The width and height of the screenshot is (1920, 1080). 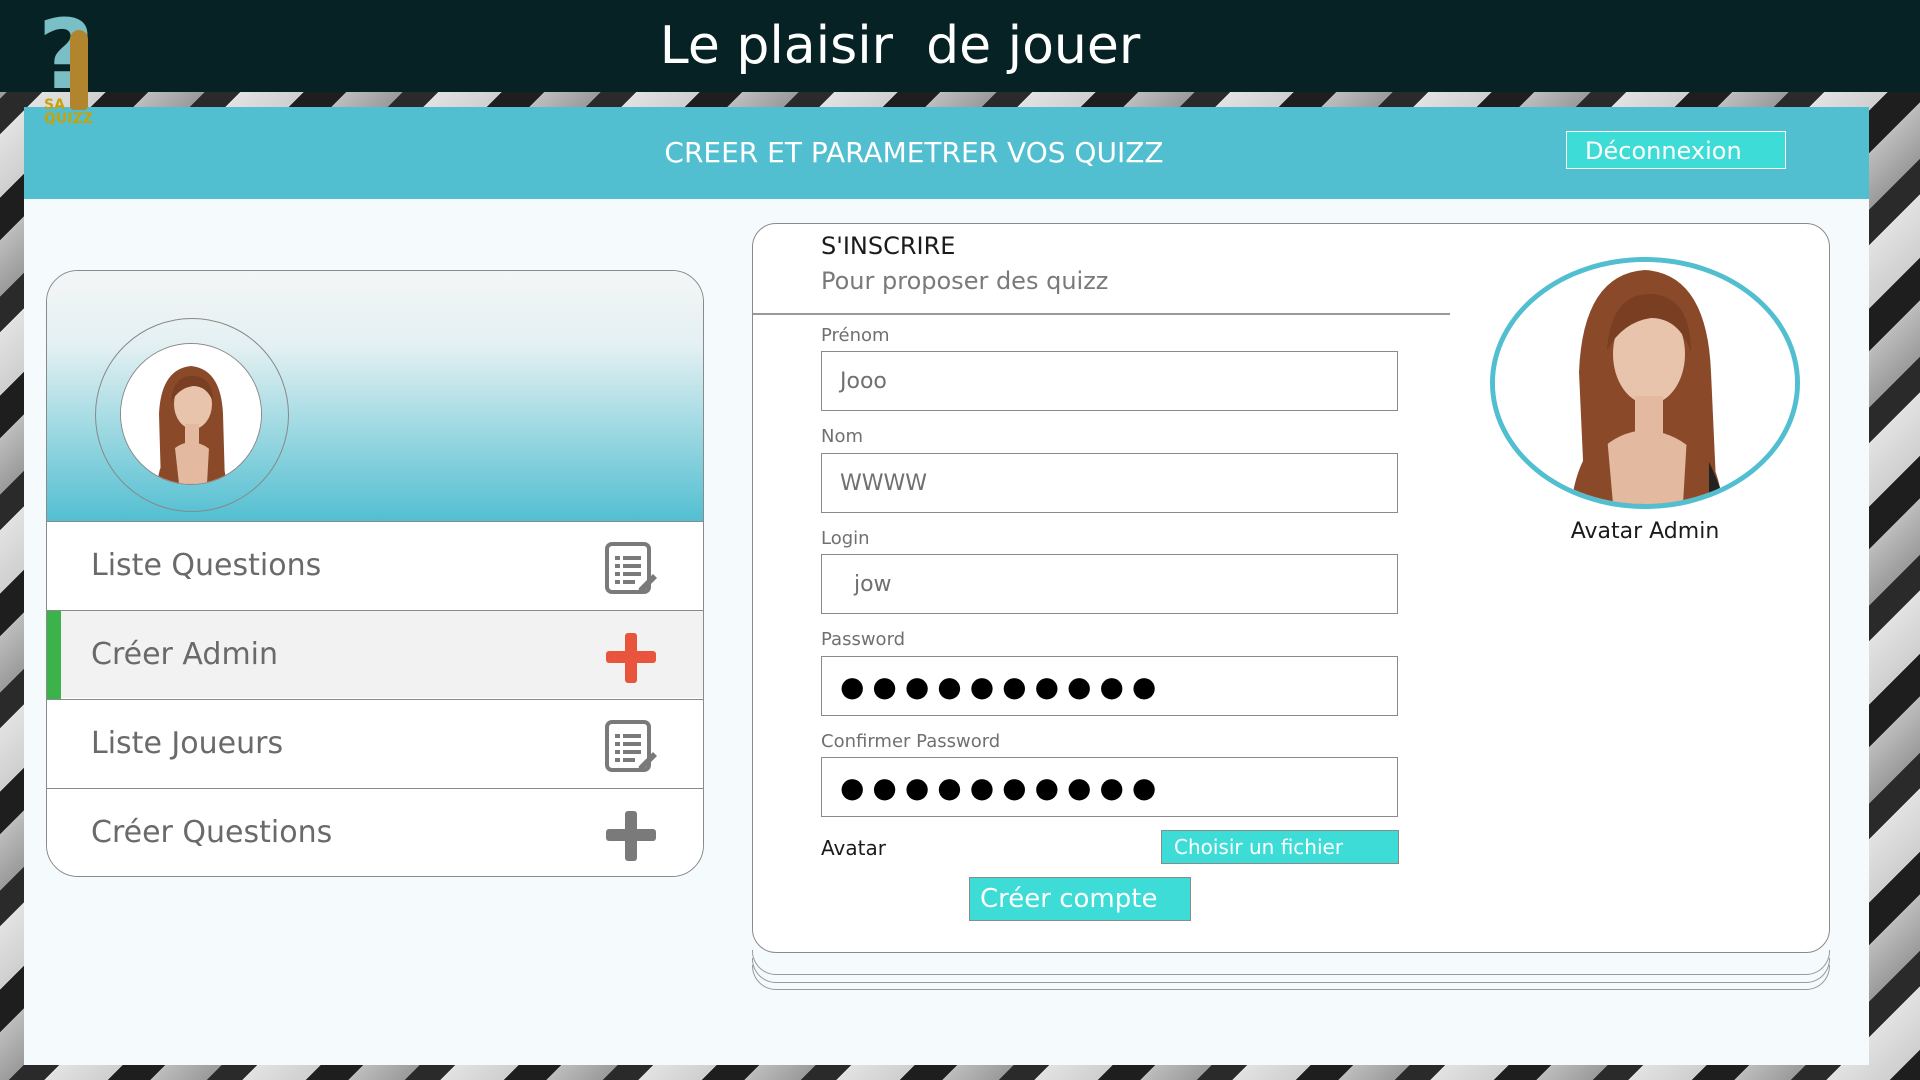 I want to click on sidebar-item-label: Créer Questions, so click(x=212, y=832).